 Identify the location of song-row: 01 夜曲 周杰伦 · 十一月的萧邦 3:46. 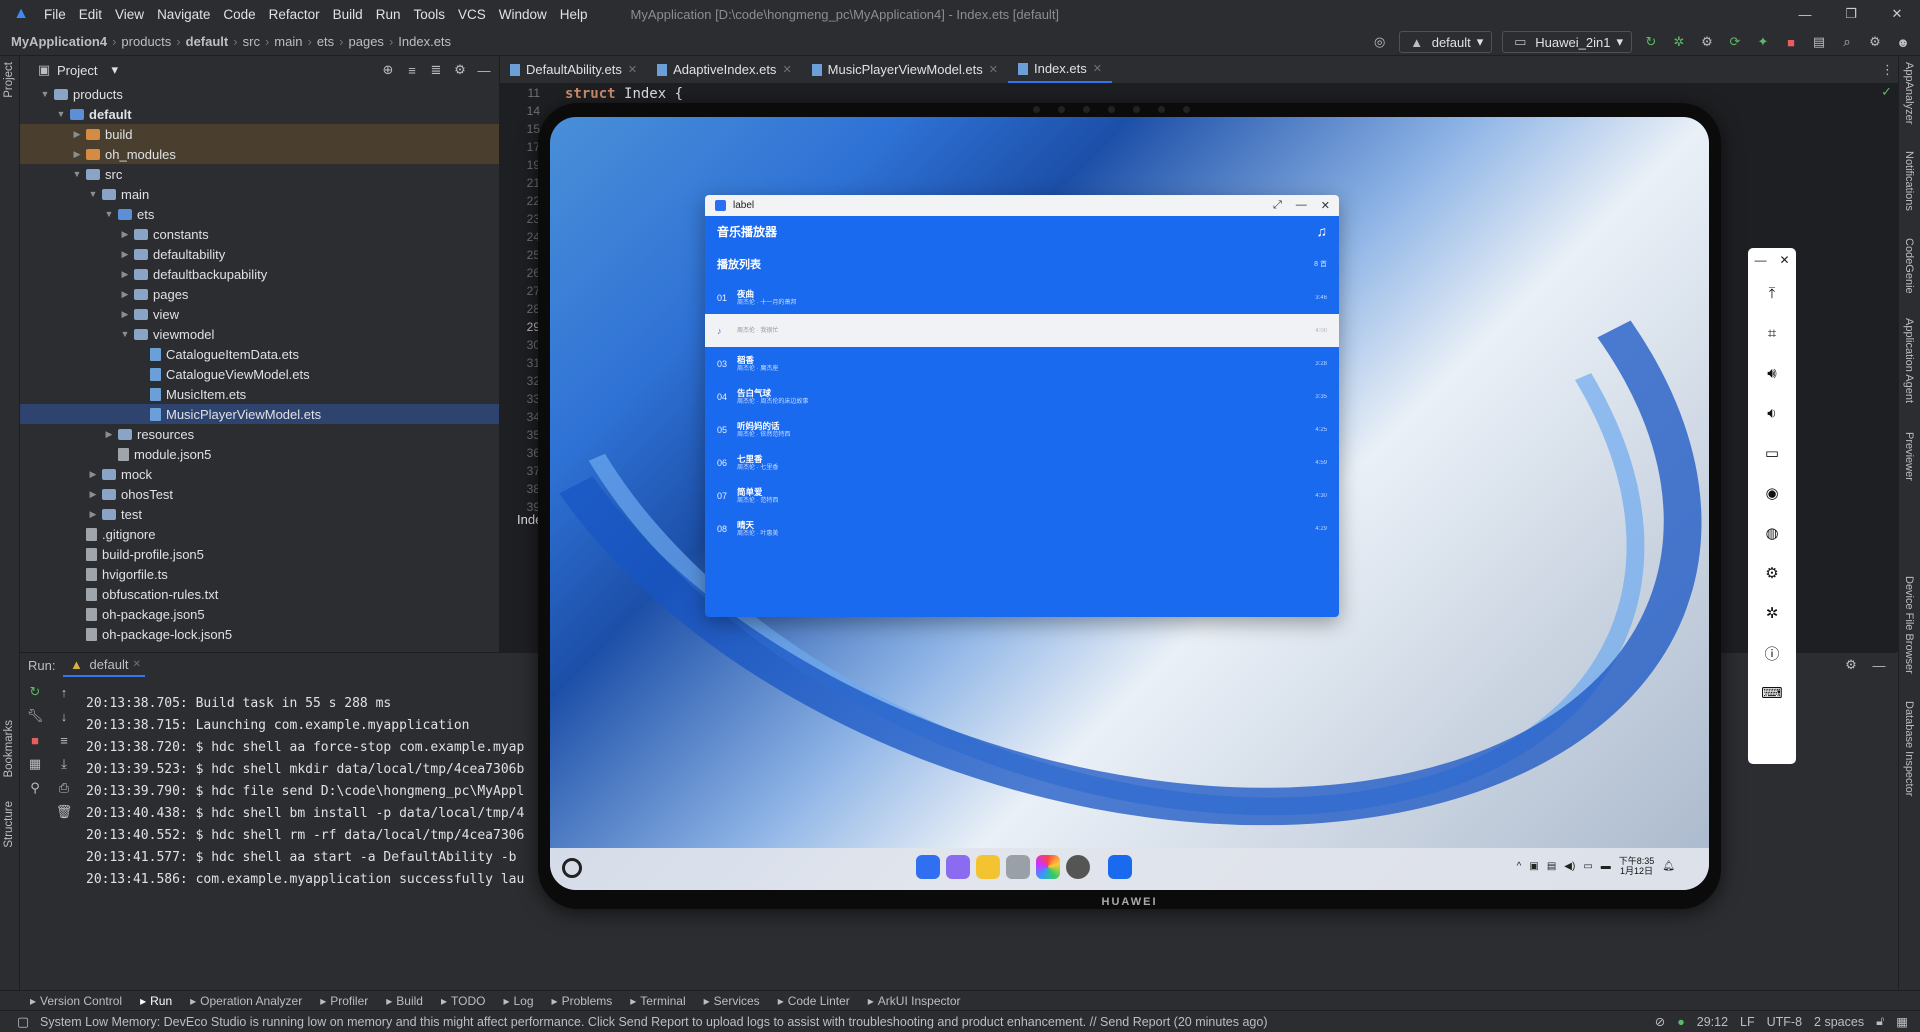
(1022, 297).